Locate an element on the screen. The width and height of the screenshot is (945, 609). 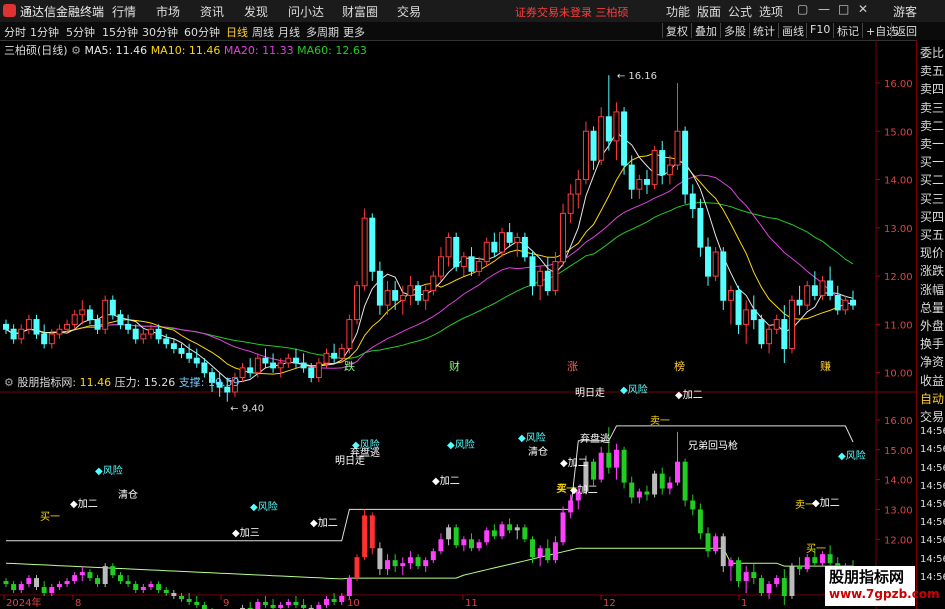
close-icon: ✕ is located at coordinates (863, 9).